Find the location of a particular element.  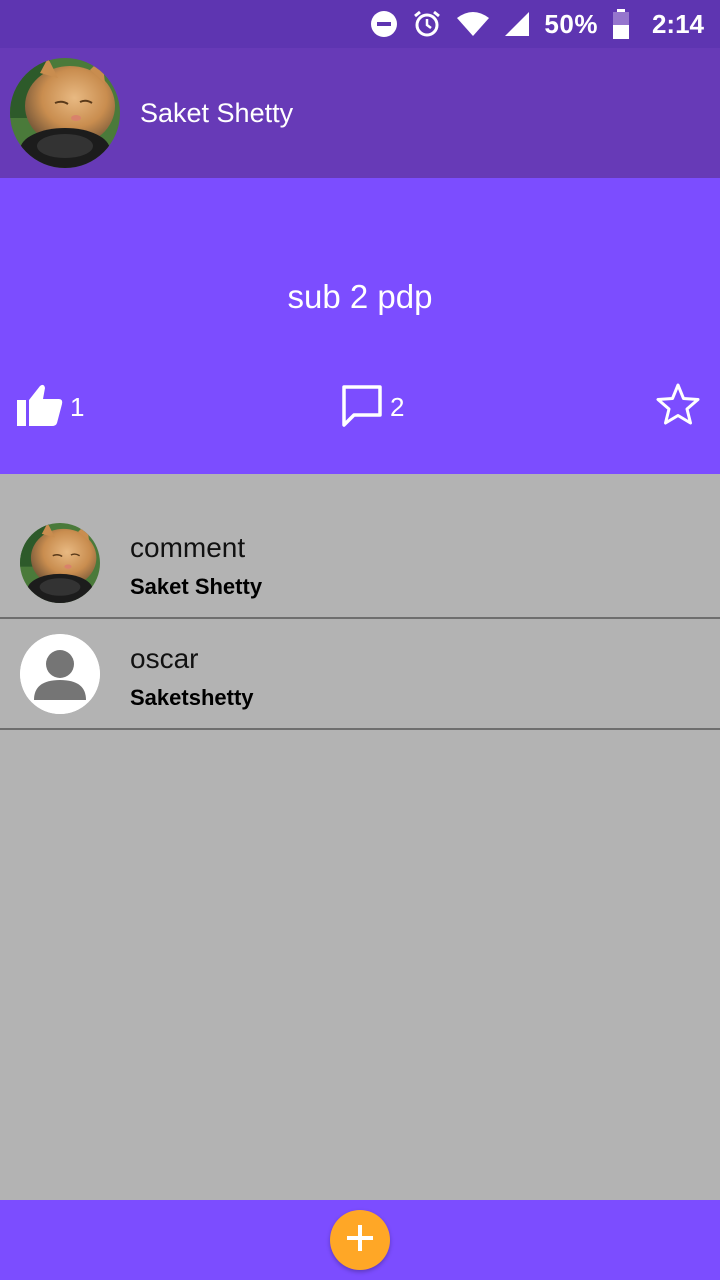

comment-bubble-icon is located at coordinates (362, 407).